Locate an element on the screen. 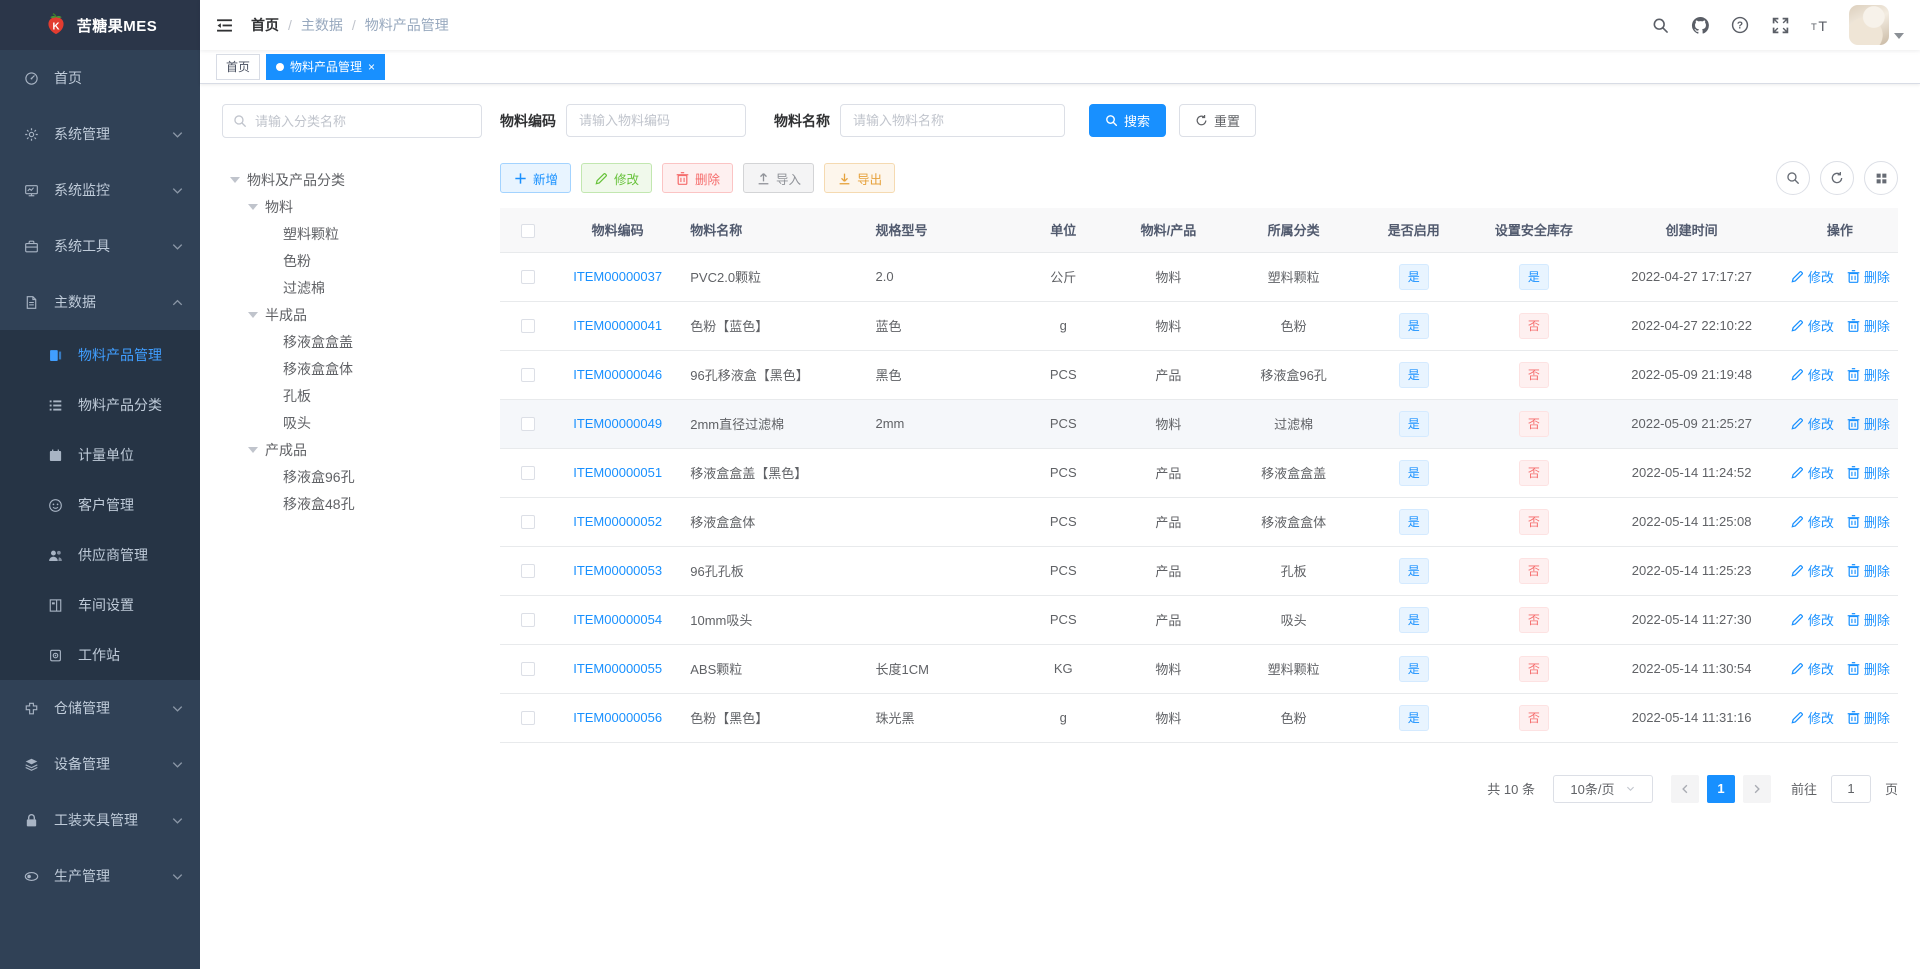 This screenshot has height=969, width=1920. tree-node-塑料颗粒: 塑料颗粒 is located at coordinates (352, 233).